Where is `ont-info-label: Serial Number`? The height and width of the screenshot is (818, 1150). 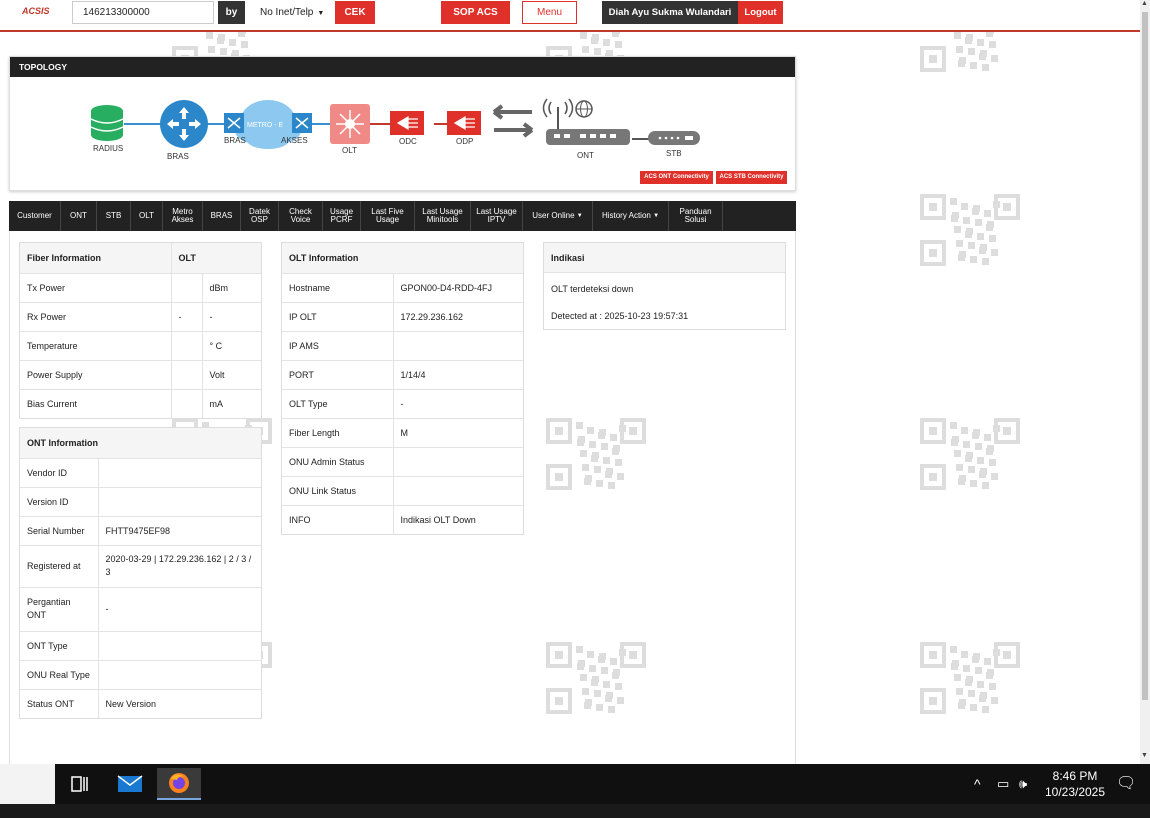 ont-info-label: Serial Number is located at coordinates (59, 531).